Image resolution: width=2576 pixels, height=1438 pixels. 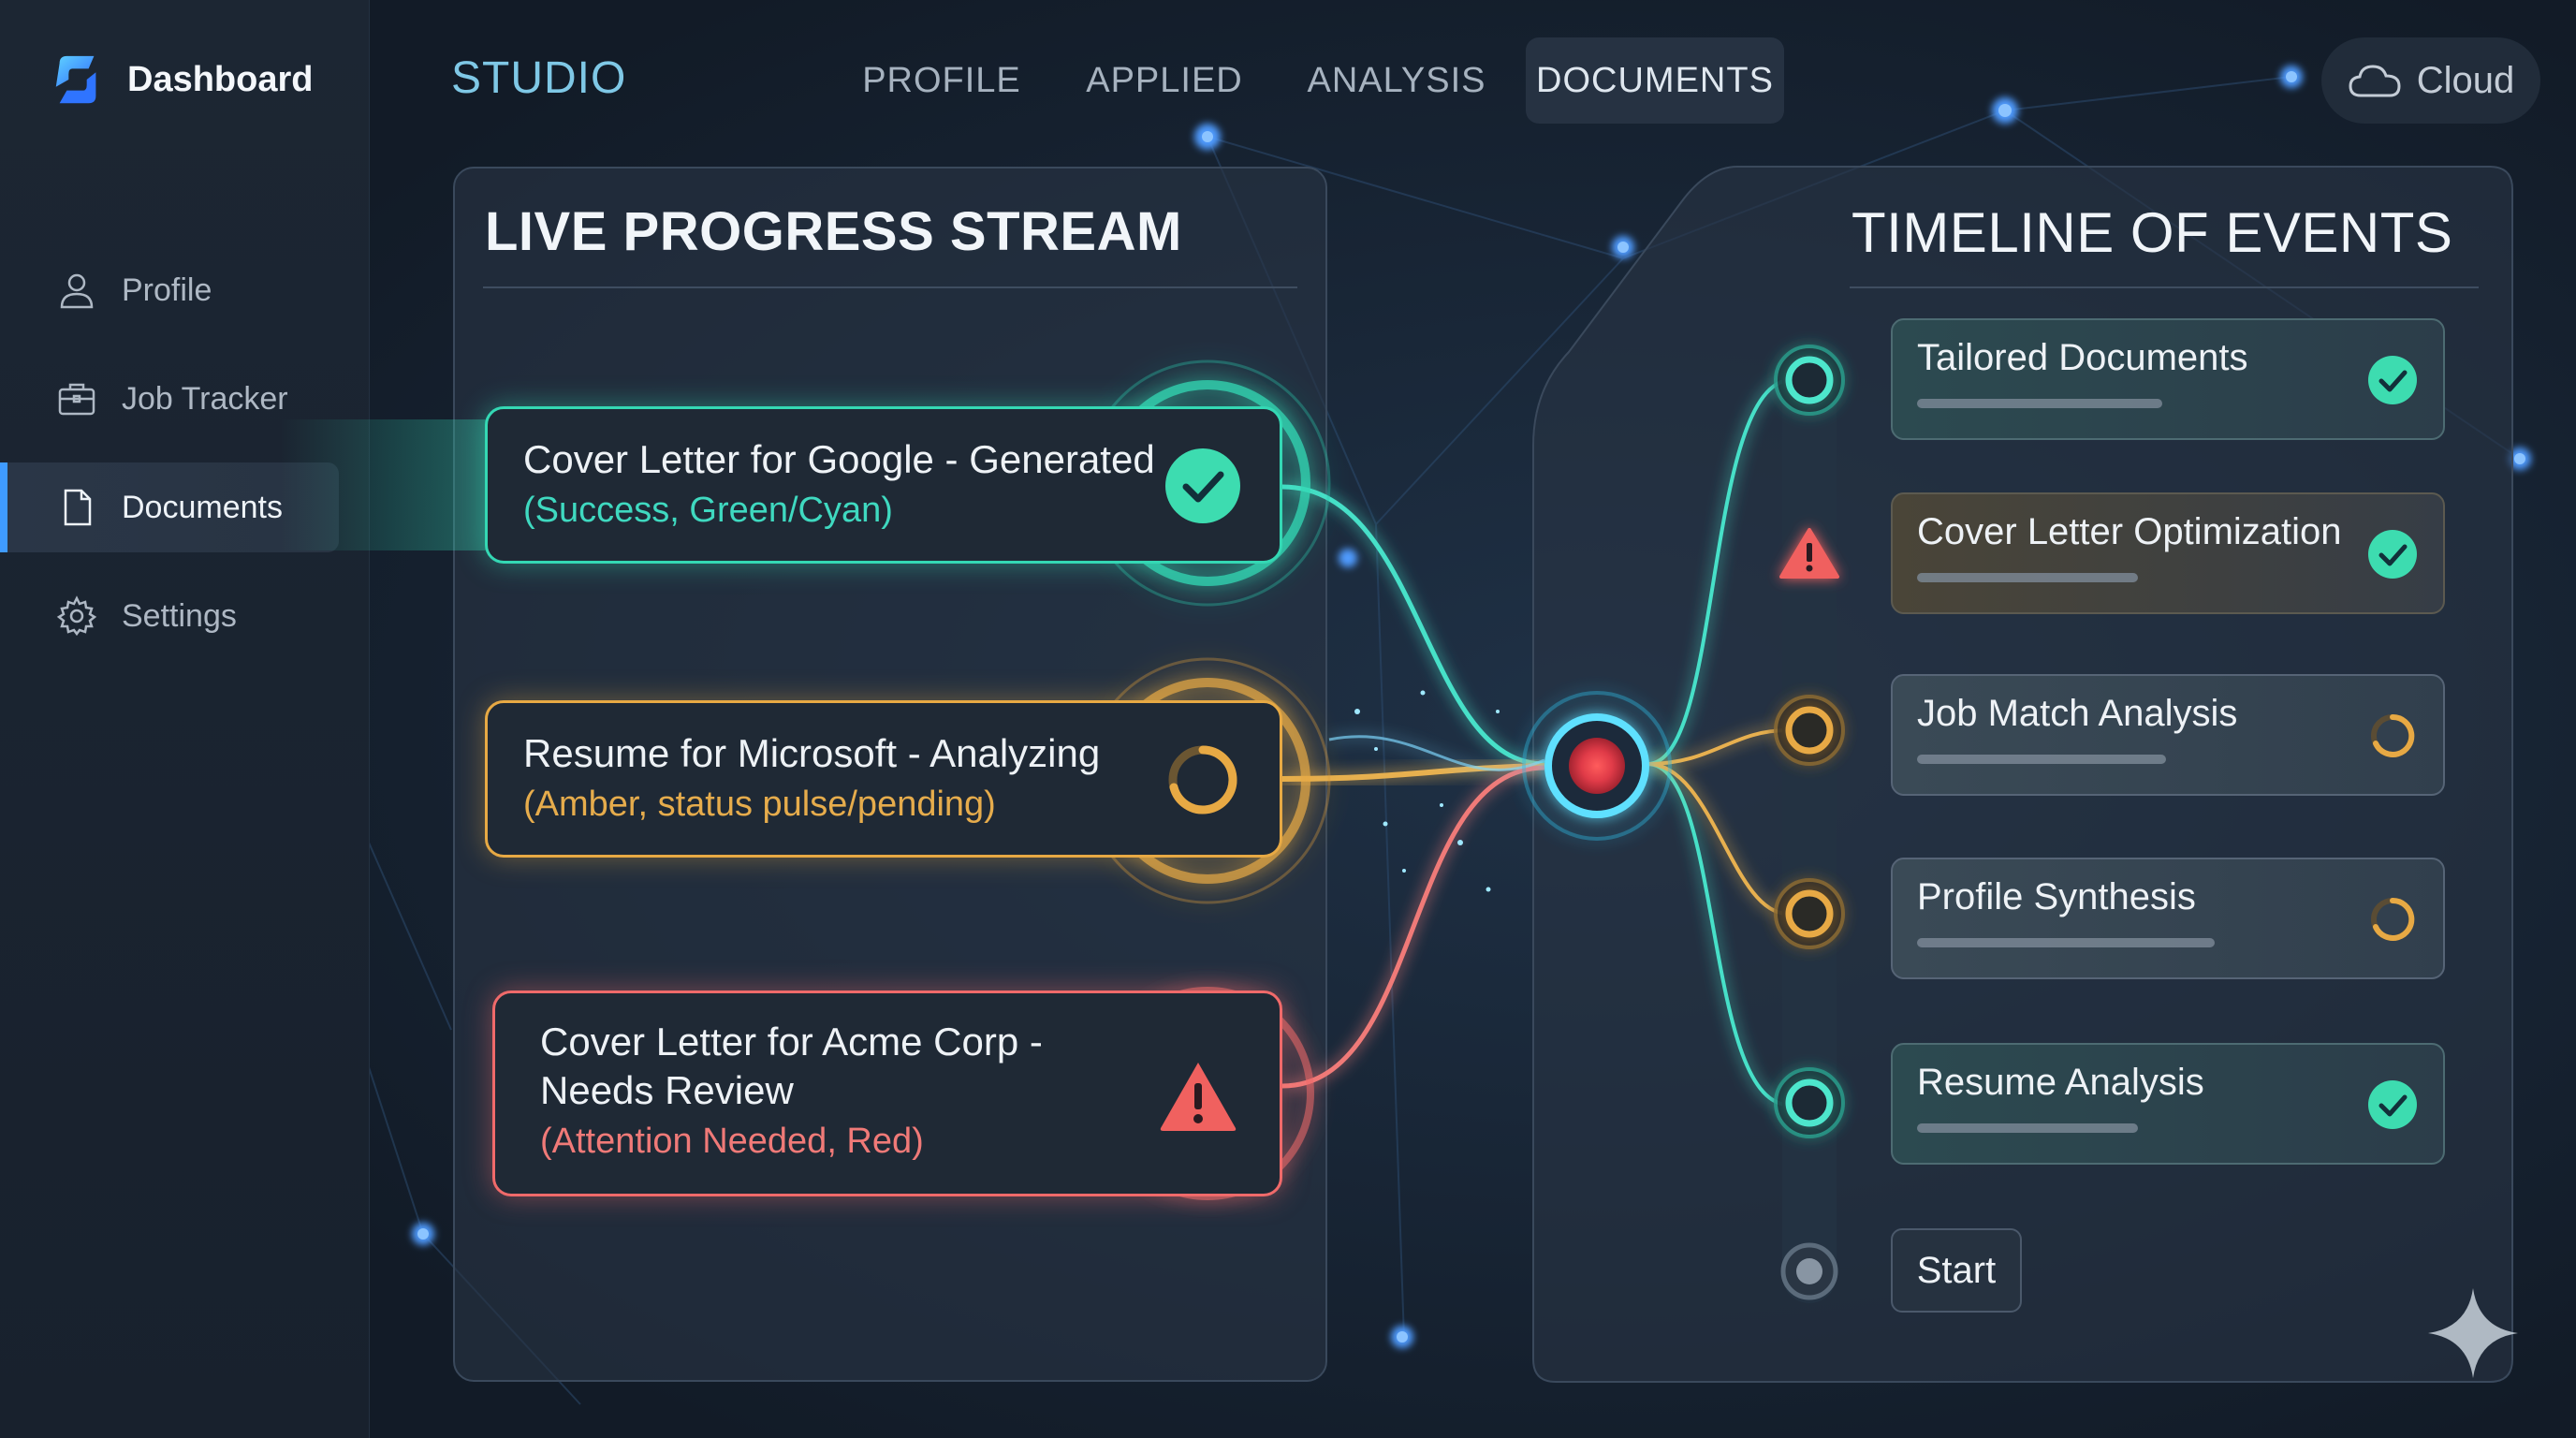 I want to click on sidebar-item-settings: Settings, so click(x=169, y=616).